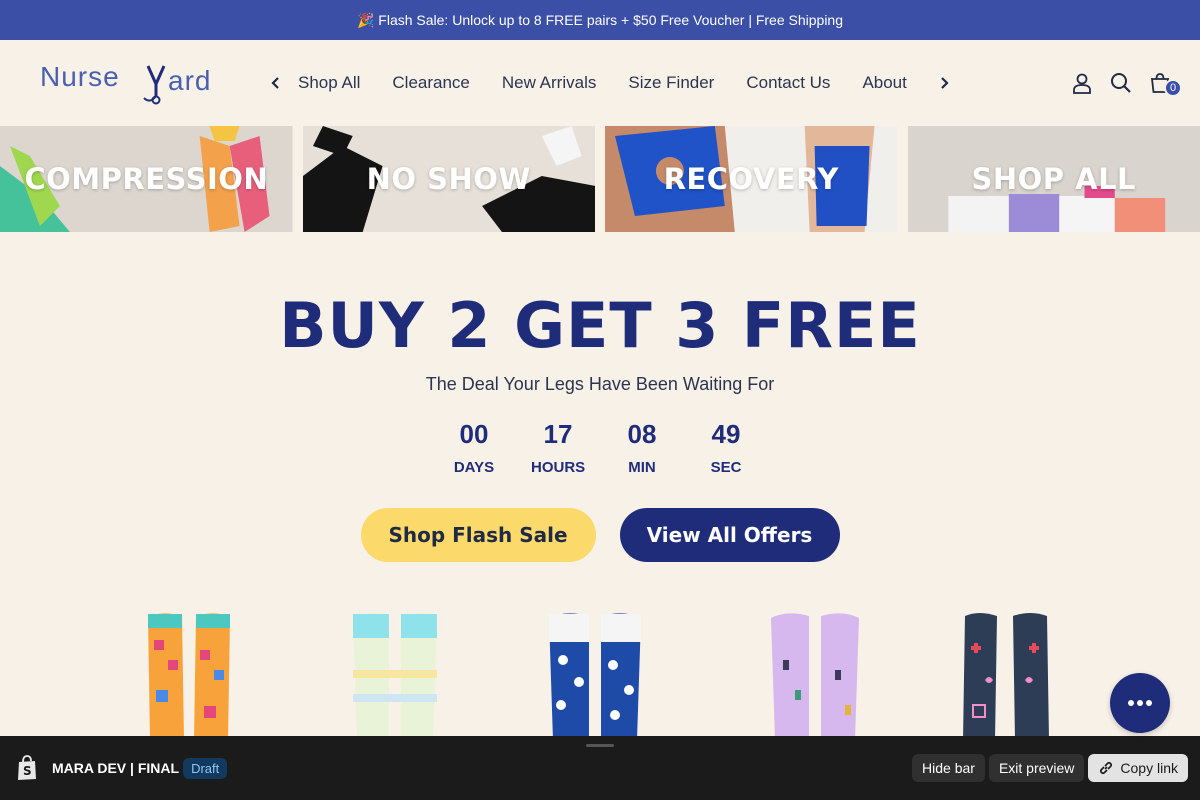 The height and width of the screenshot is (800, 1200). I want to click on product-lavender-socks-image, so click(815, 675).